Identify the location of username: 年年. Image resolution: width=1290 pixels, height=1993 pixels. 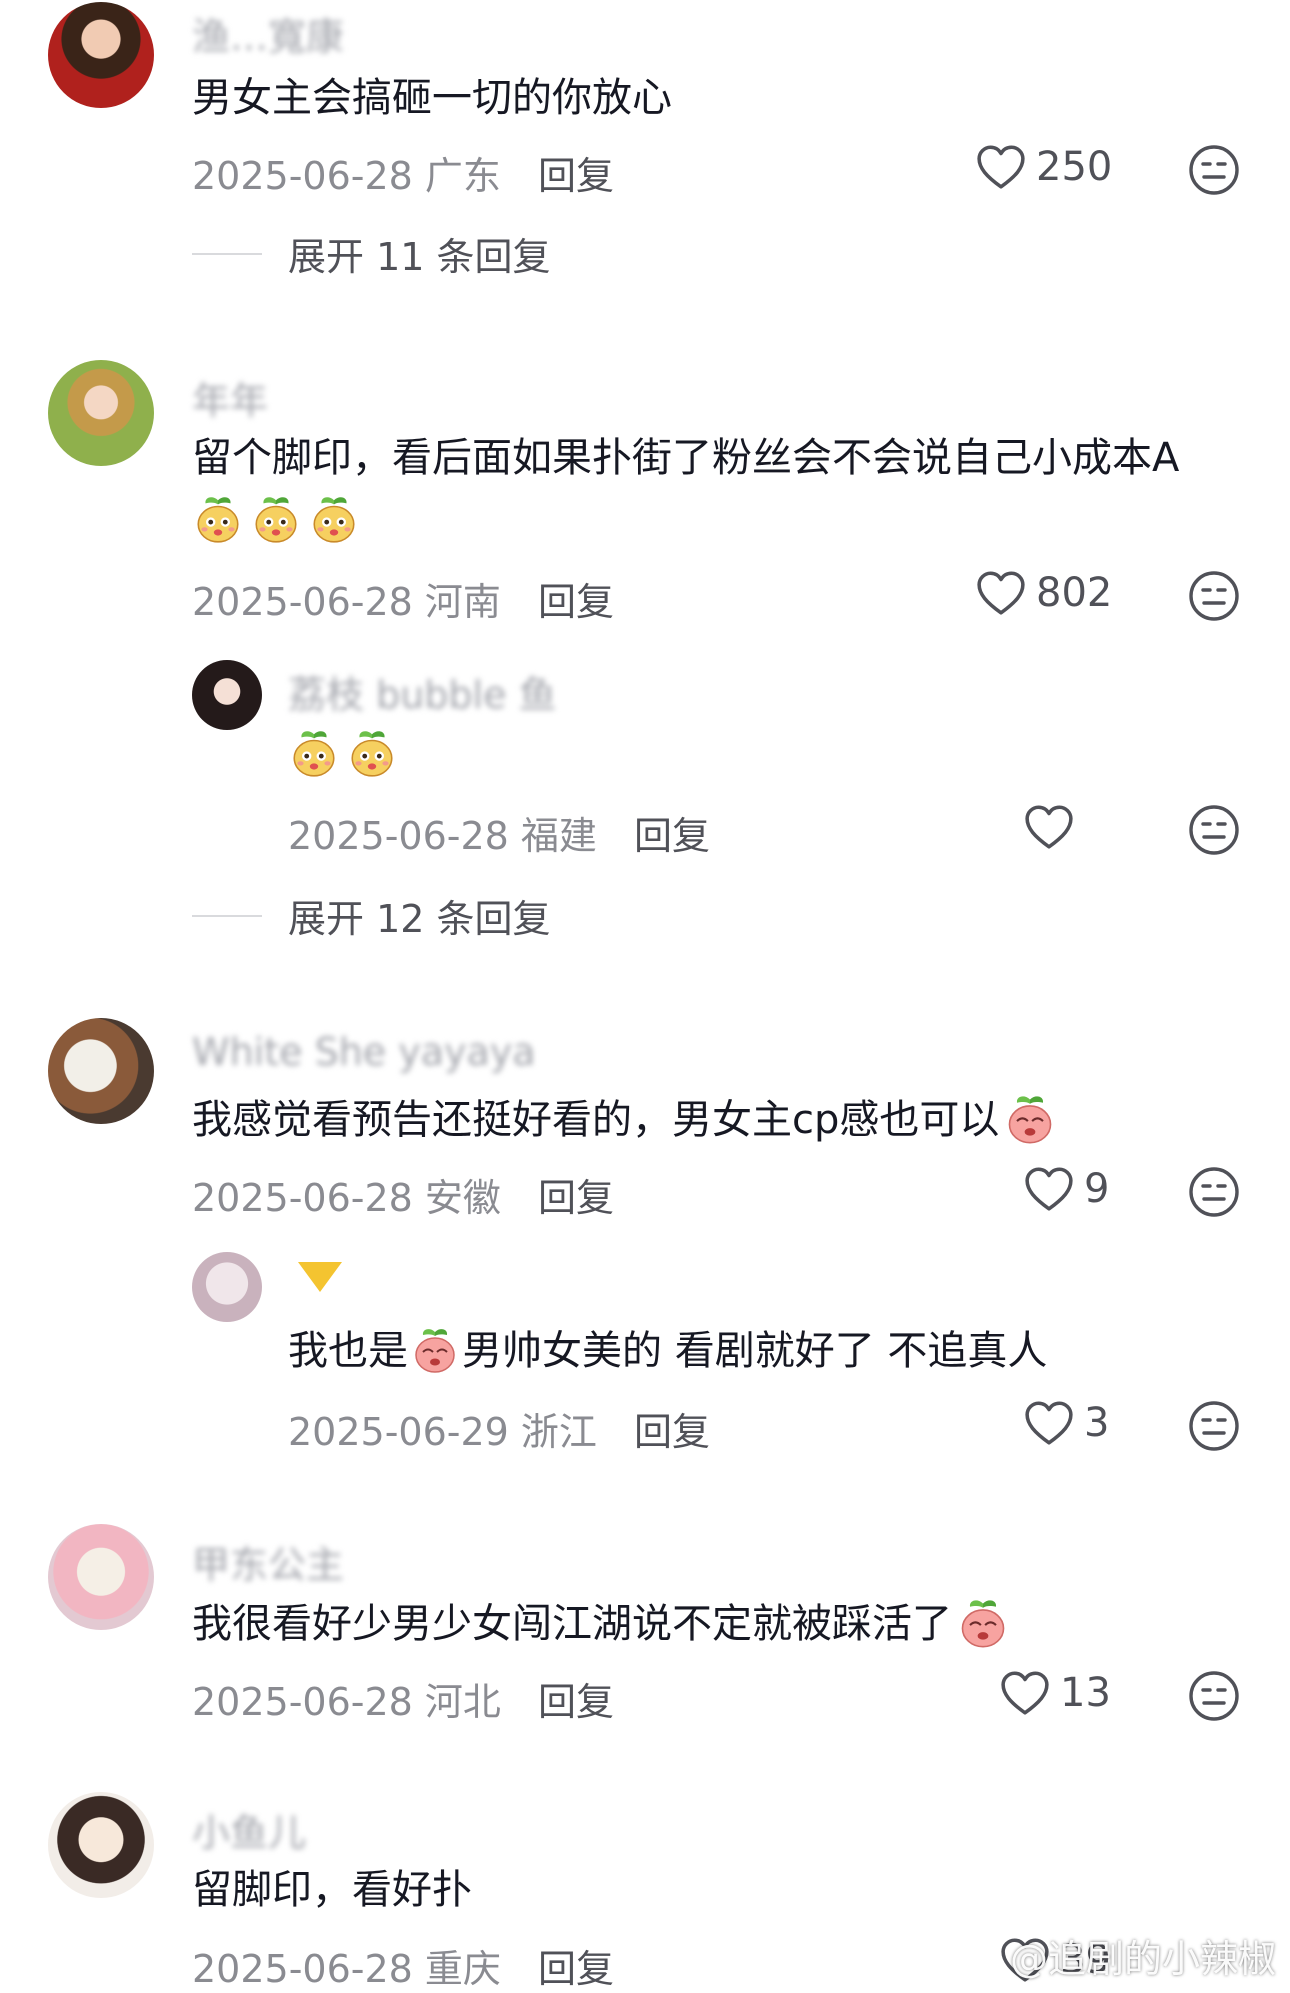
(230, 397).